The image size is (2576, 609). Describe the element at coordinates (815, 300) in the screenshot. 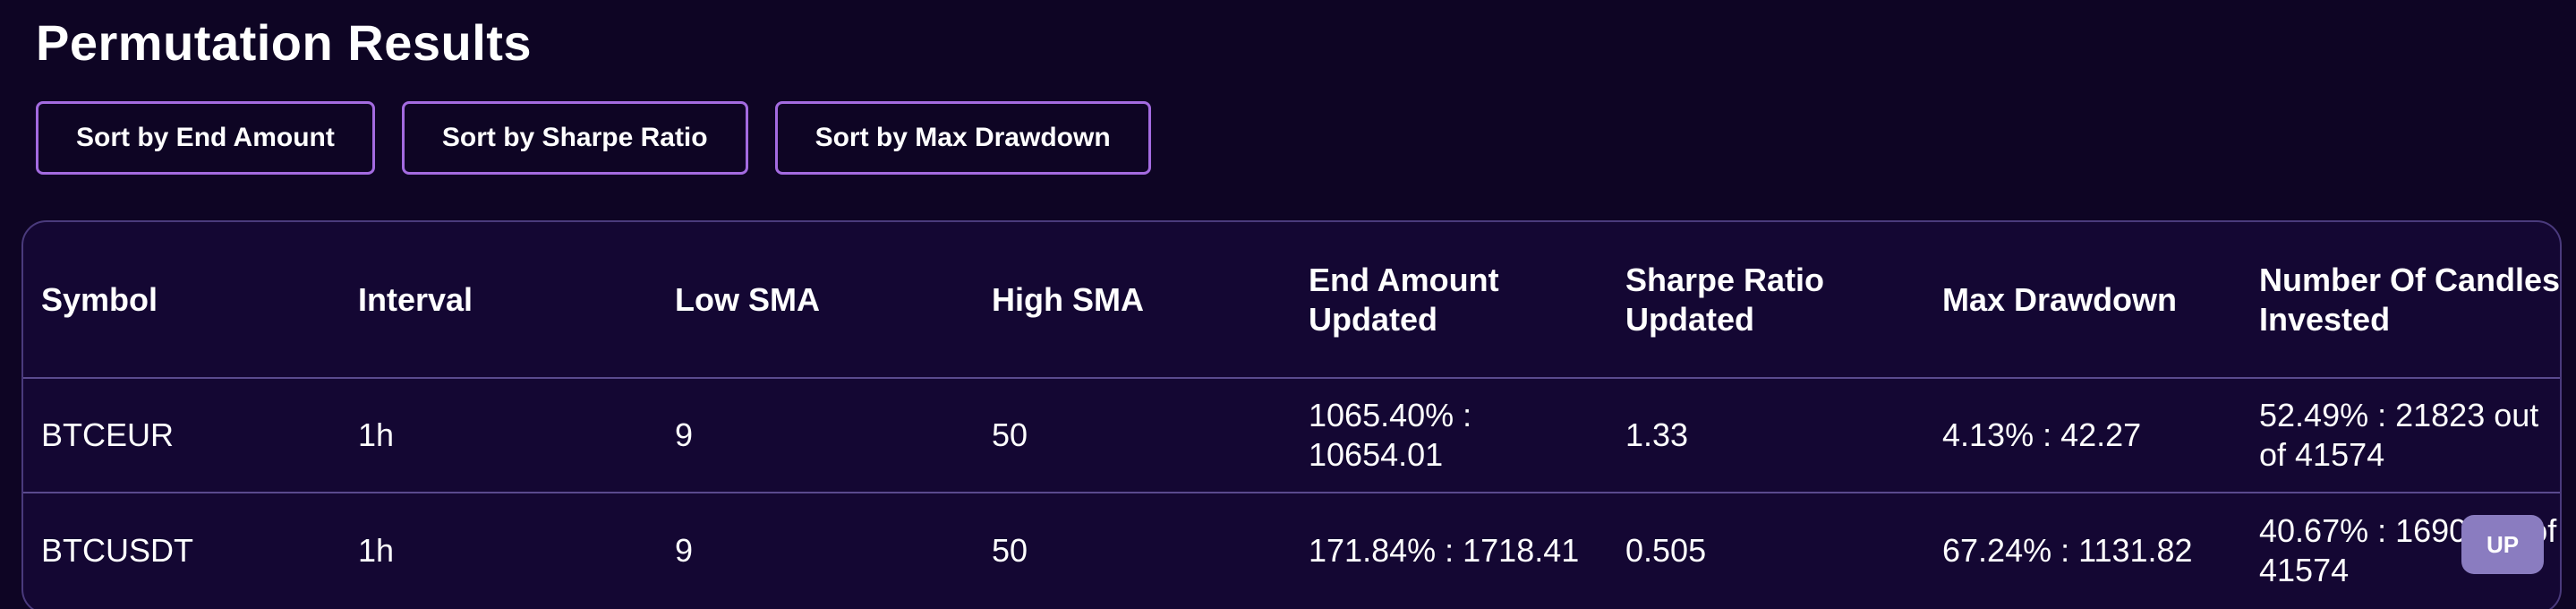

I see `column-header-low-sma: Low SMA` at that location.